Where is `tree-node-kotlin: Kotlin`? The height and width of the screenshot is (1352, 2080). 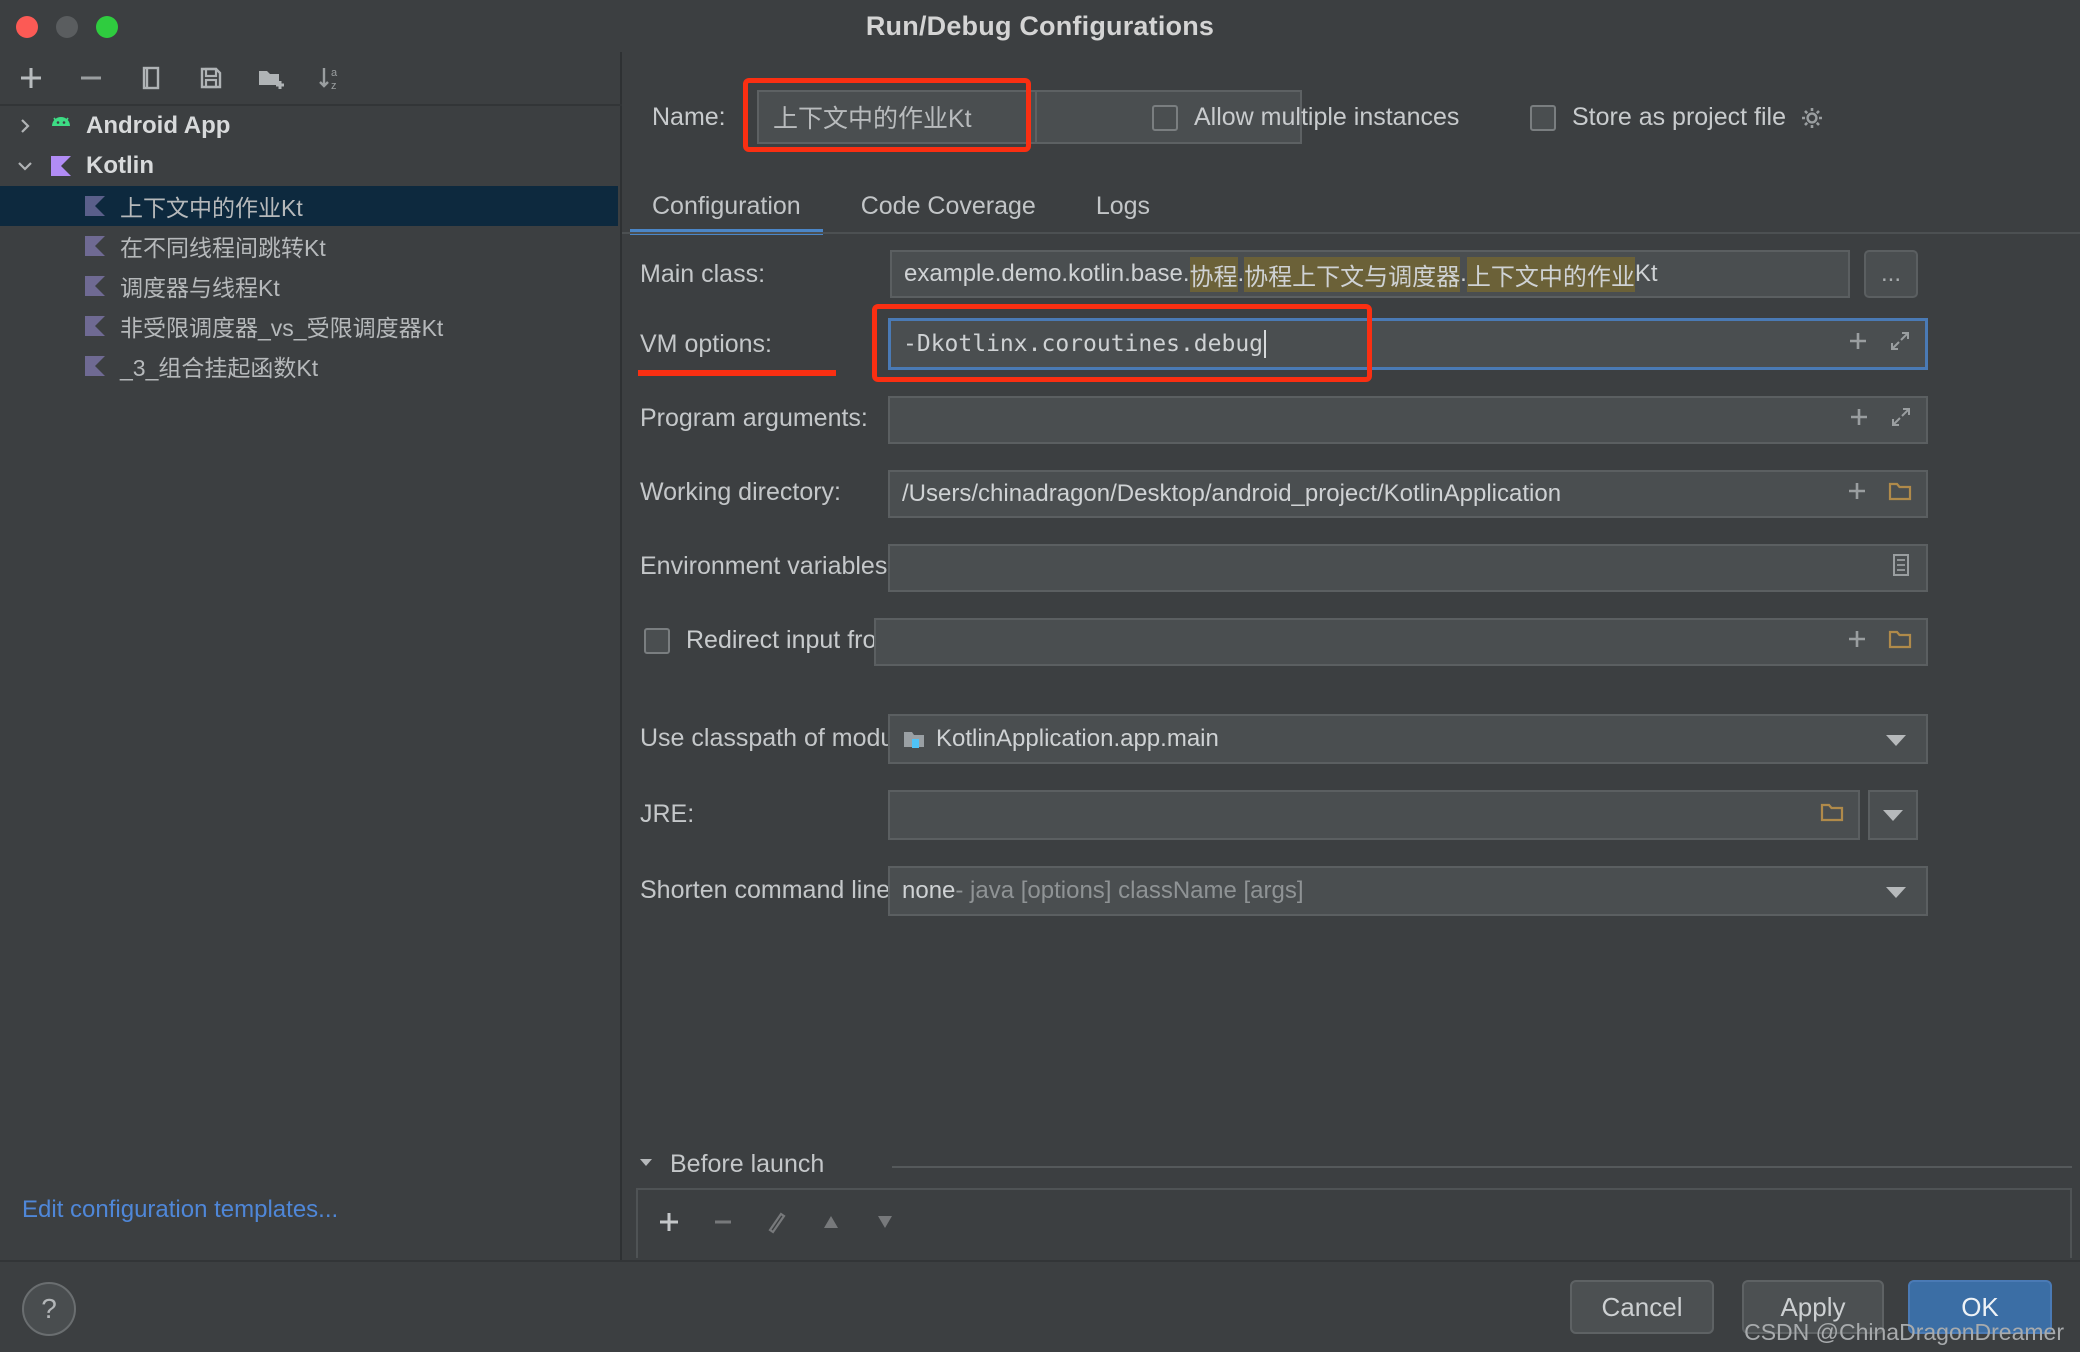 tree-node-kotlin: Kotlin is located at coordinates (309, 166).